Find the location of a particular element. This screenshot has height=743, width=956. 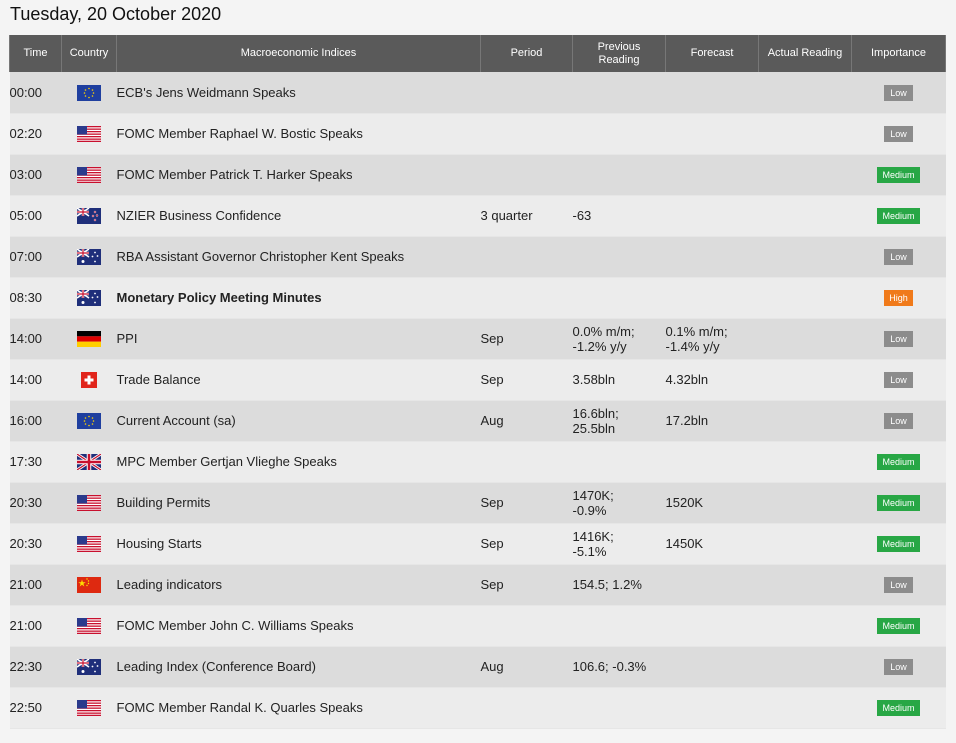

event-period: Aug is located at coordinates (526, 421).